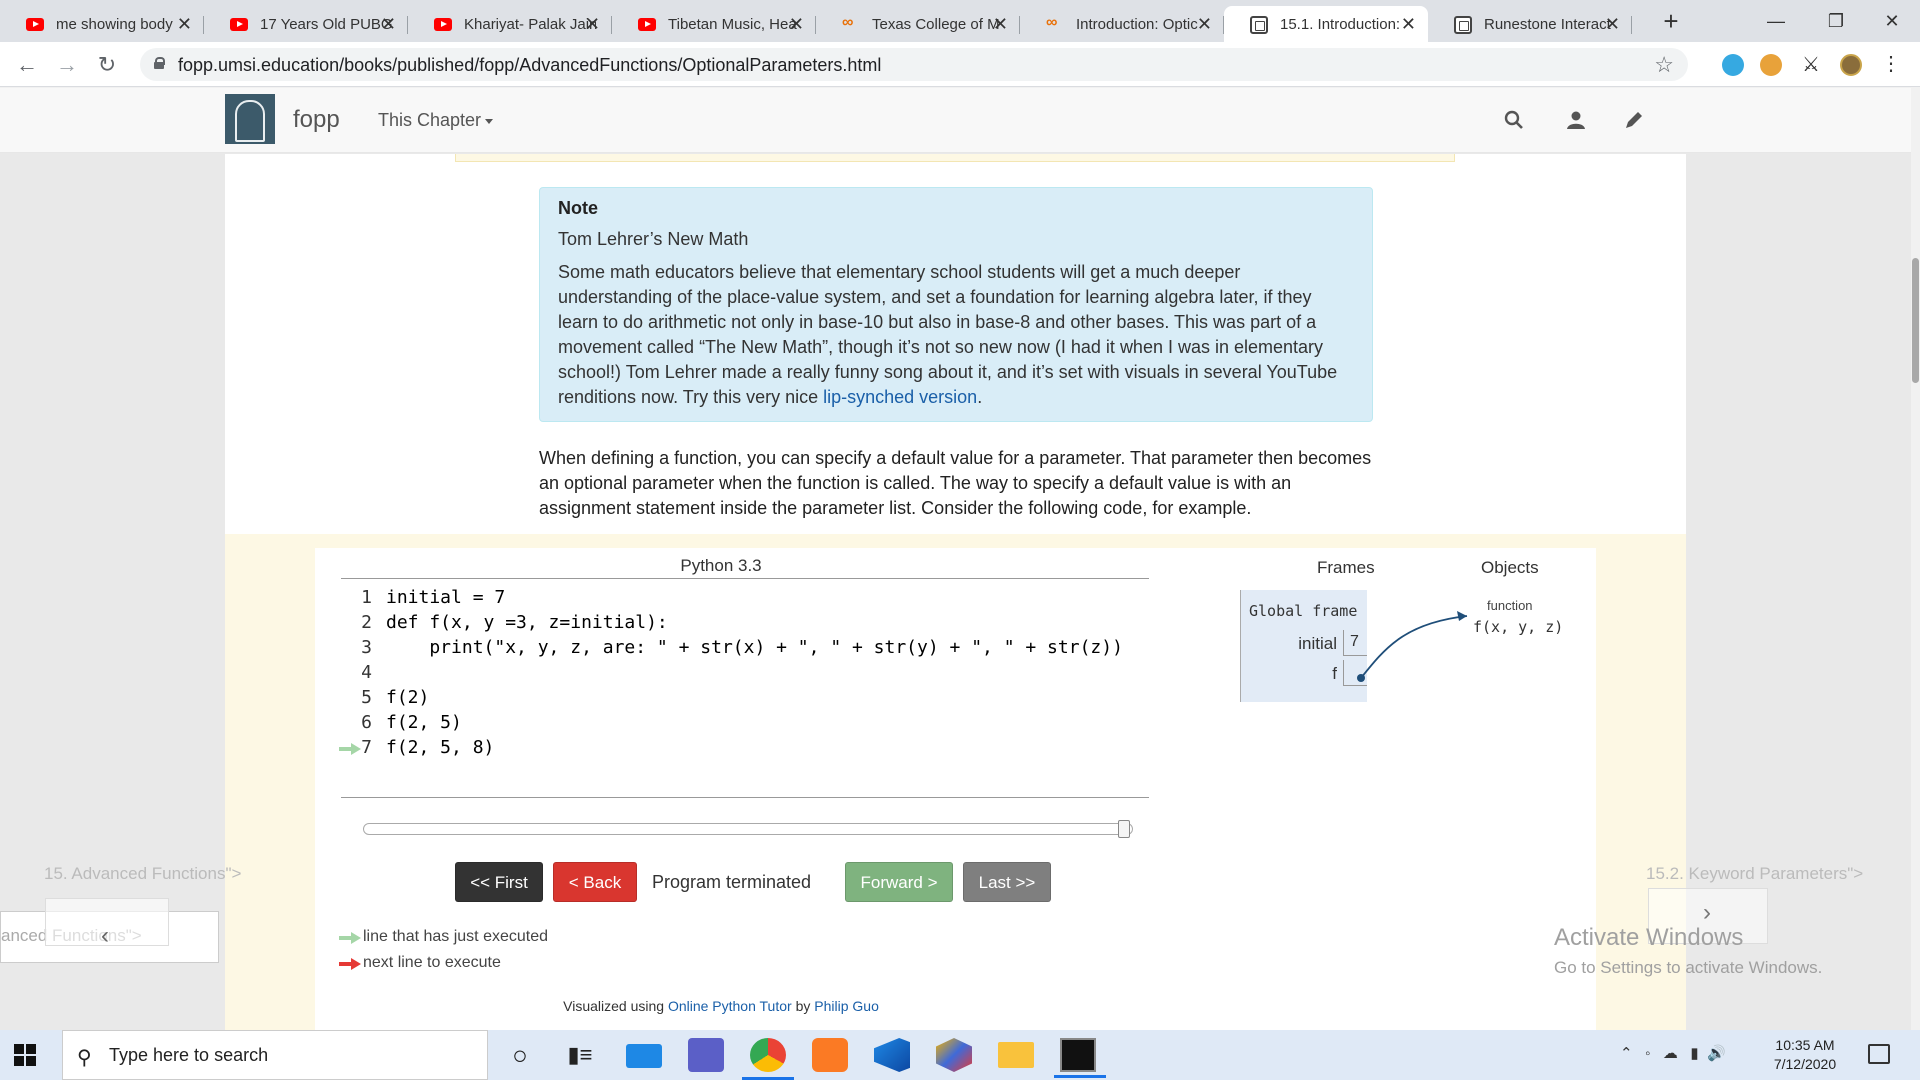 Image resolution: width=1920 pixels, height=1080 pixels. What do you see at coordinates (430, 120) in the screenshot?
I see `this-chapter-label: This Chapter` at bounding box center [430, 120].